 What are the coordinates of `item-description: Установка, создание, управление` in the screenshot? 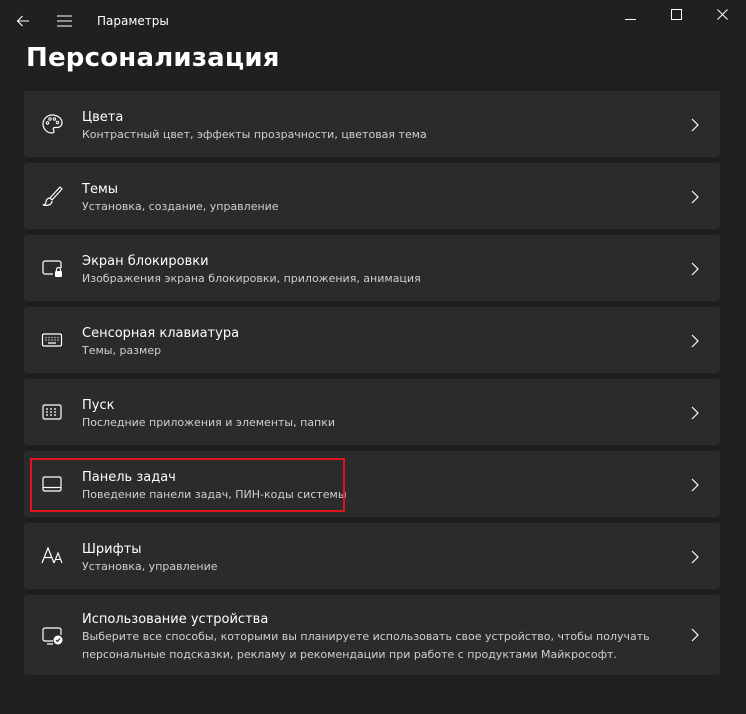 It's located at (180, 206).